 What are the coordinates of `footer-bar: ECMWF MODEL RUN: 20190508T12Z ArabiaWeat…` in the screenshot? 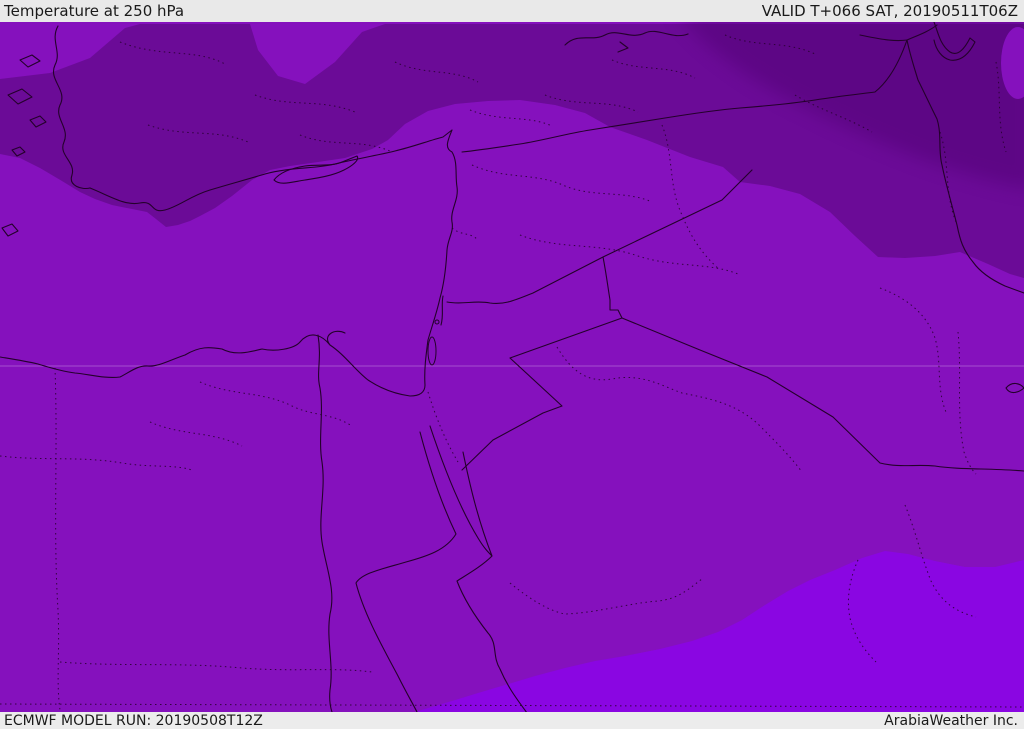 It's located at (512, 720).